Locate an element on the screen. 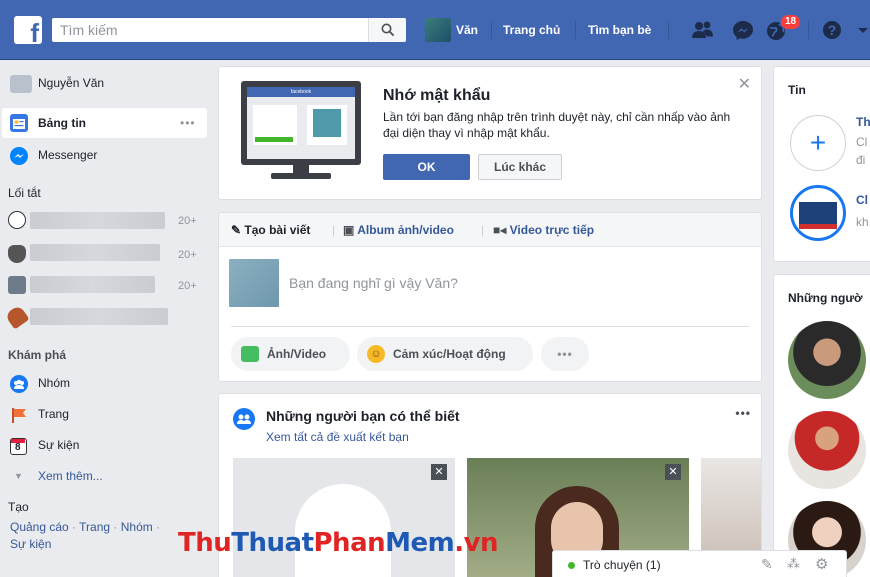 The height and width of the screenshot is (577, 870). video-camera-icon: ■◂ is located at coordinates (500, 230).